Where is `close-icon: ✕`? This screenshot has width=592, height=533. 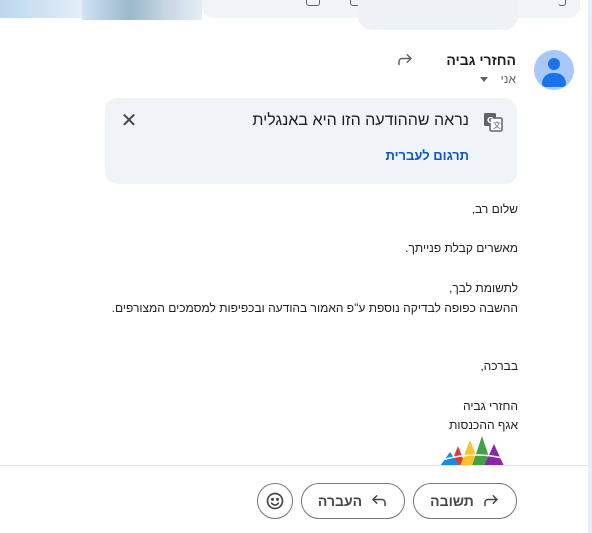 close-icon: ✕ is located at coordinates (129, 121).